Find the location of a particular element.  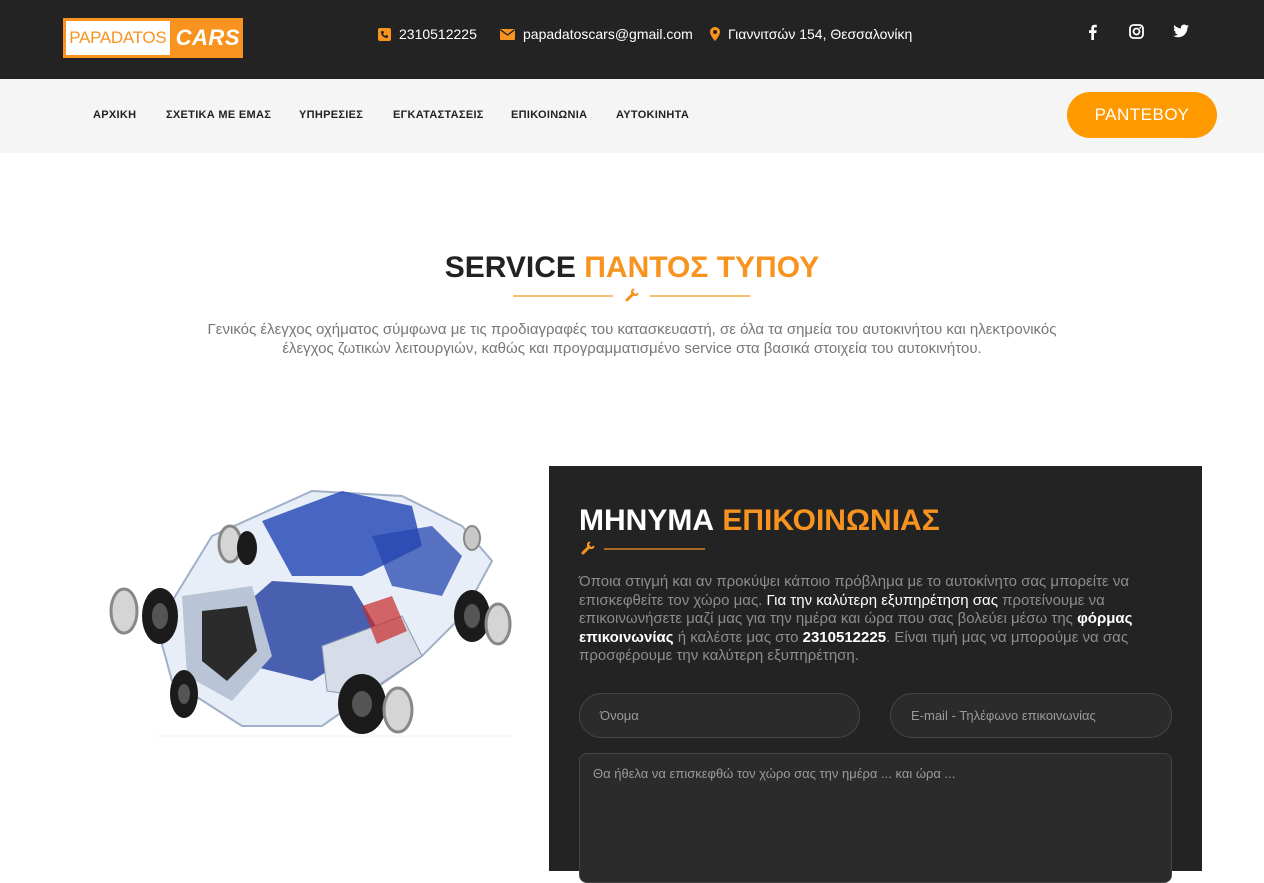

logo: PAPADATOS CARS is located at coordinates (153, 38).